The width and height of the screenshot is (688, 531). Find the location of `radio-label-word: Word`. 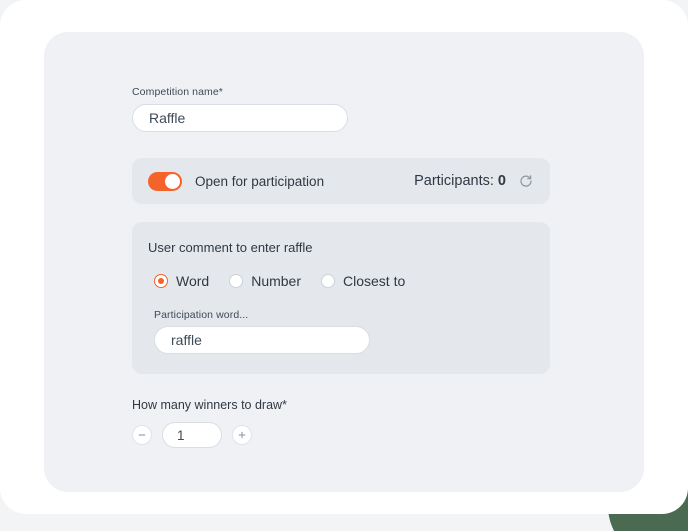

radio-label-word: Word is located at coordinates (193, 281).